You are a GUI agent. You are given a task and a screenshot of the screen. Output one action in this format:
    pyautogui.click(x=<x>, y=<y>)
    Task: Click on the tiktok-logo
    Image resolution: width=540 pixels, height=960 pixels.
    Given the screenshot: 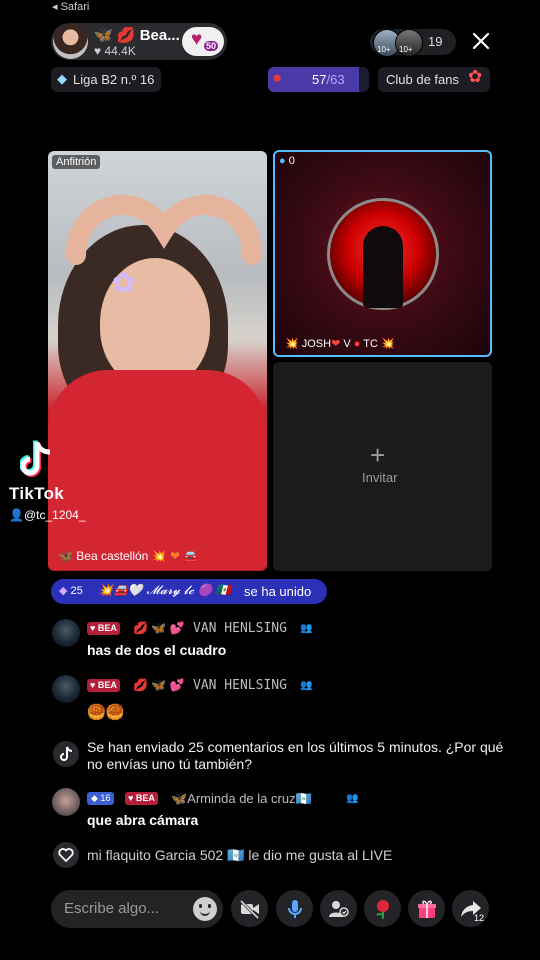 What is the action you would take?
    pyautogui.click(x=35, y=458)
    